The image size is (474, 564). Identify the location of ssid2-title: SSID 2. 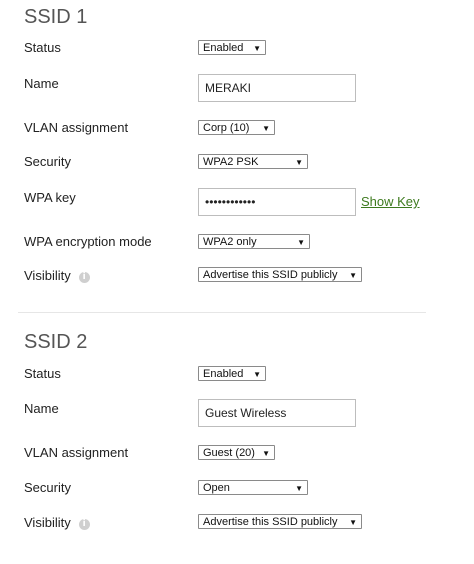
(56, 342).